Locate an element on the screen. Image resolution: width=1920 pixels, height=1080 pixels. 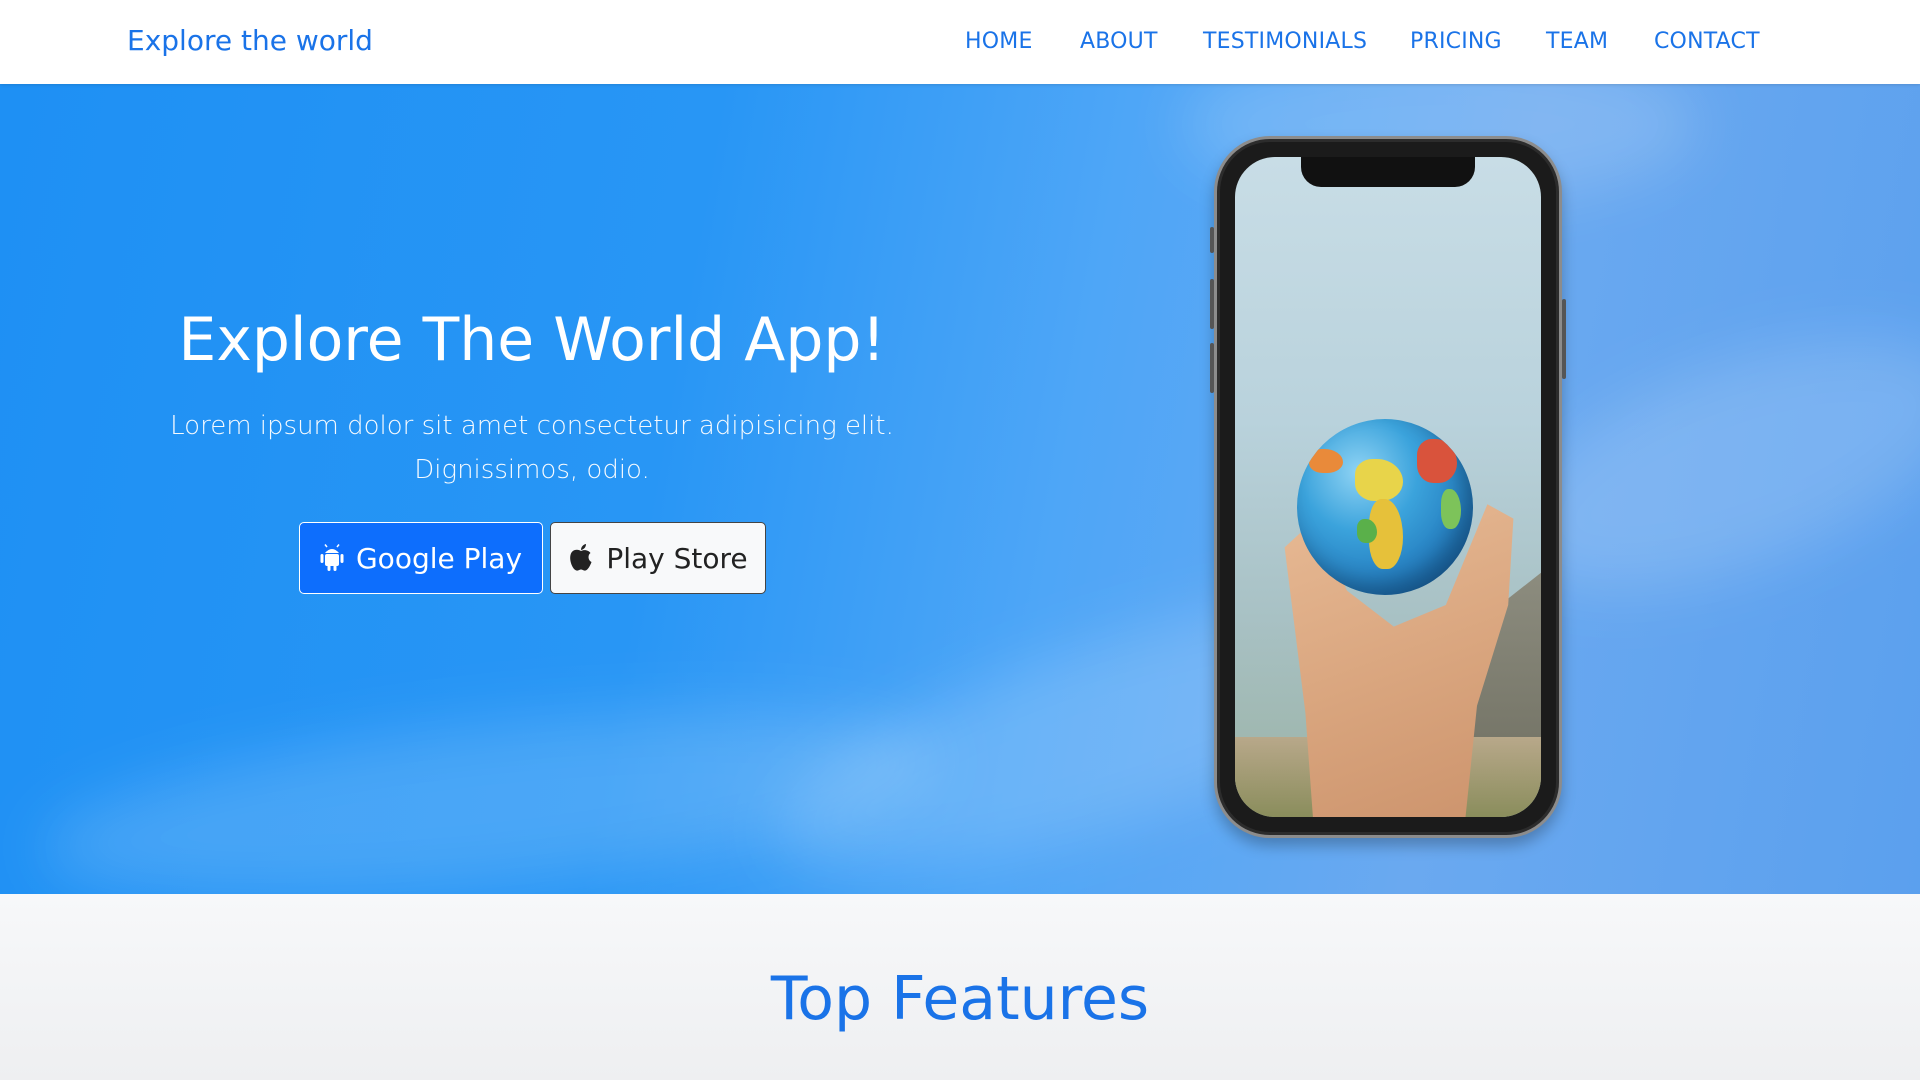
nav-team: TEAM is located at coordinates (1577, 41).